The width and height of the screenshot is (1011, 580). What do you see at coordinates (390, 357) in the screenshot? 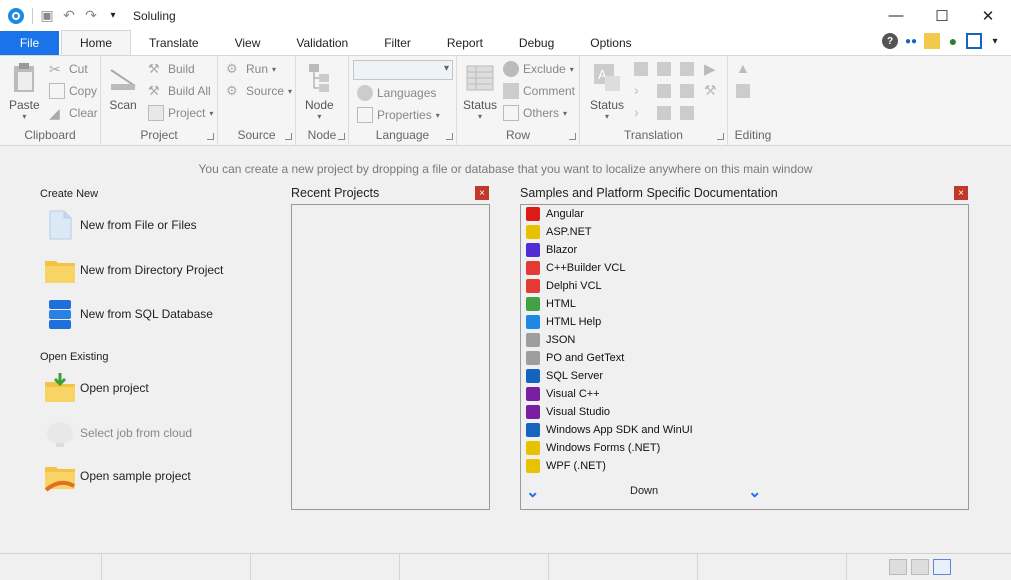
I see `recent-projects-list` at bounding box center [390, 357].